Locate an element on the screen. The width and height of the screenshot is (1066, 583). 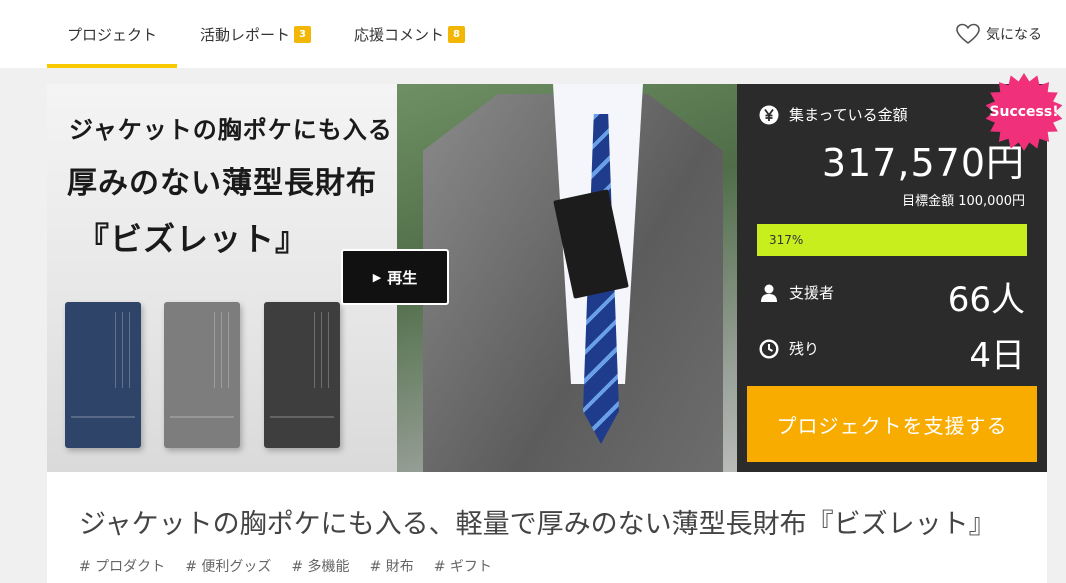
person-icon is located at coordinates (769, 293).